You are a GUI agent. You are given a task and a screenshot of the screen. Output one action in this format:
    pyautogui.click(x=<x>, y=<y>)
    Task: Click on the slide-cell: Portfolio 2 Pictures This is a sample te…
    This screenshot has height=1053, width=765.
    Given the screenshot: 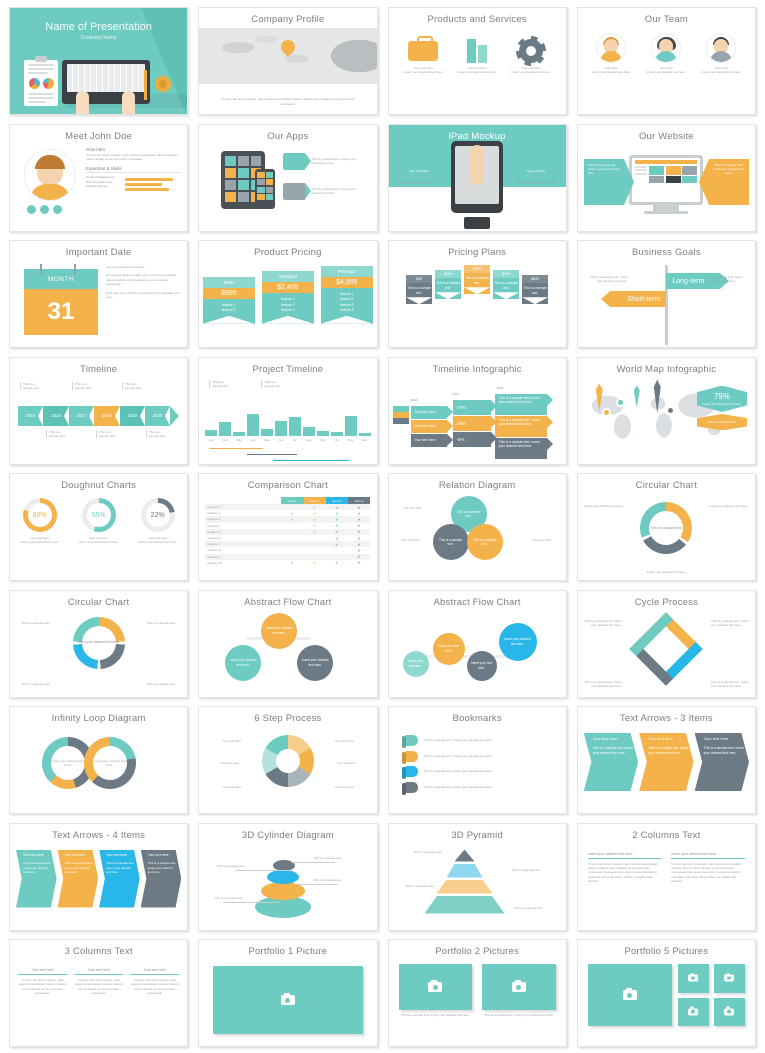 What is the action you would take?
    pyautogui.click(x=477, y=994)
    